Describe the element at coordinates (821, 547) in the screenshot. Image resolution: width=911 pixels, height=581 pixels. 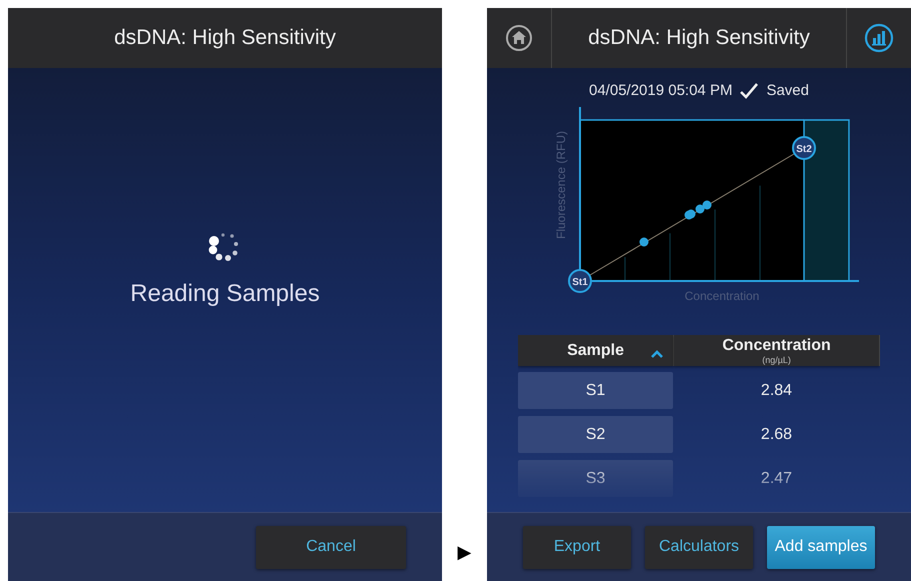
I see `action-button: Add samples` at that location.